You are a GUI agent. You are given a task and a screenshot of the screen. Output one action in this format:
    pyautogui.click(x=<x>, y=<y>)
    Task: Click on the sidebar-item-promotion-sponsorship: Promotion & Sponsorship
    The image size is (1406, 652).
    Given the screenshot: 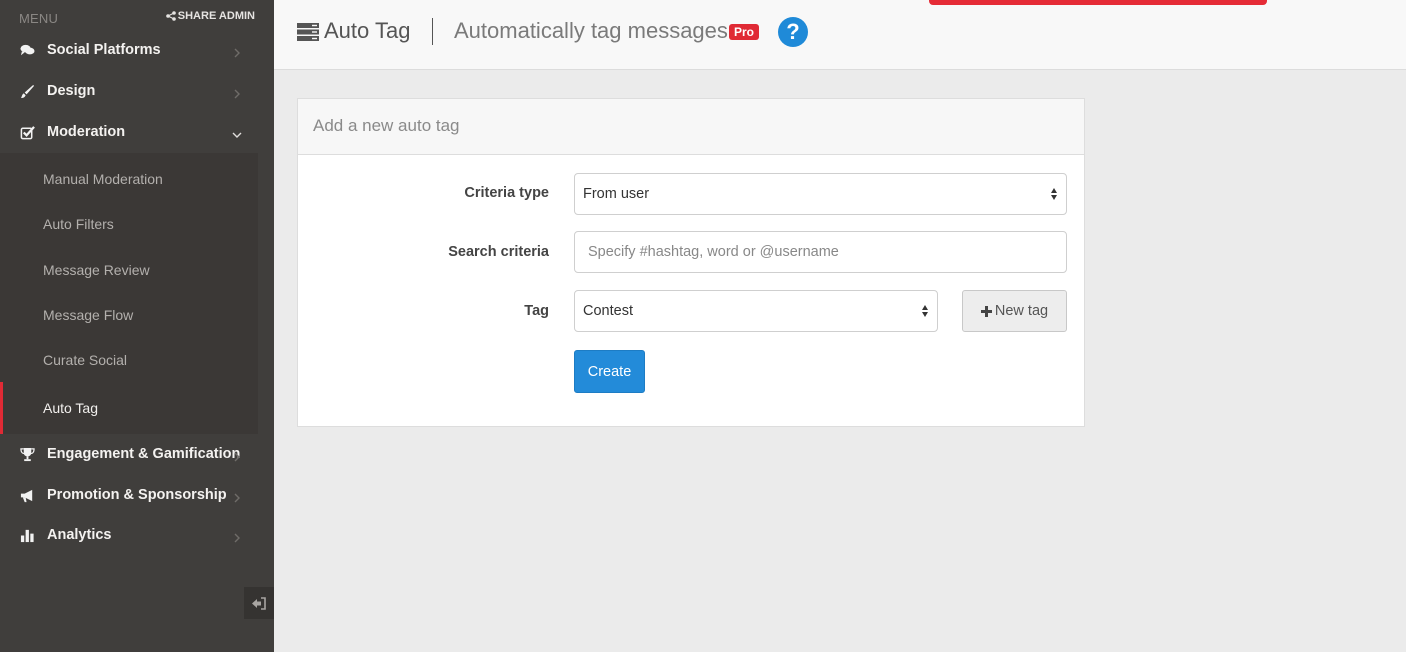 What is the action you would take?
    pyautogui.click(x=137, y=495)
    